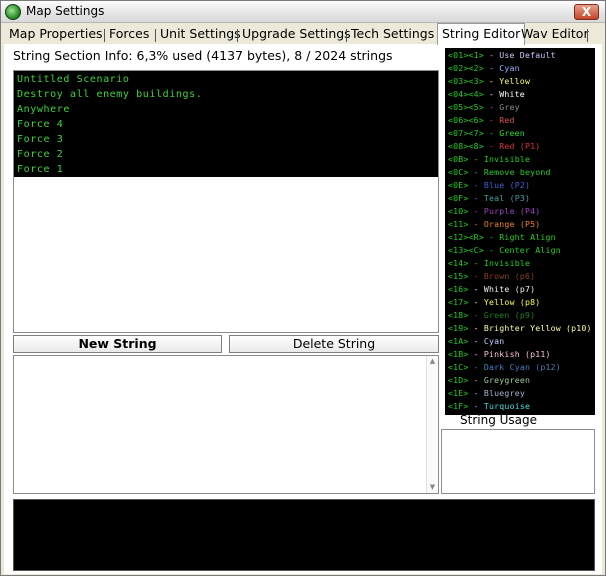  What do you see at coordinates (392, 35) in the screenshot?
I see `tab-tech-settings: Tech Settings` at bounding box center [392, 35].